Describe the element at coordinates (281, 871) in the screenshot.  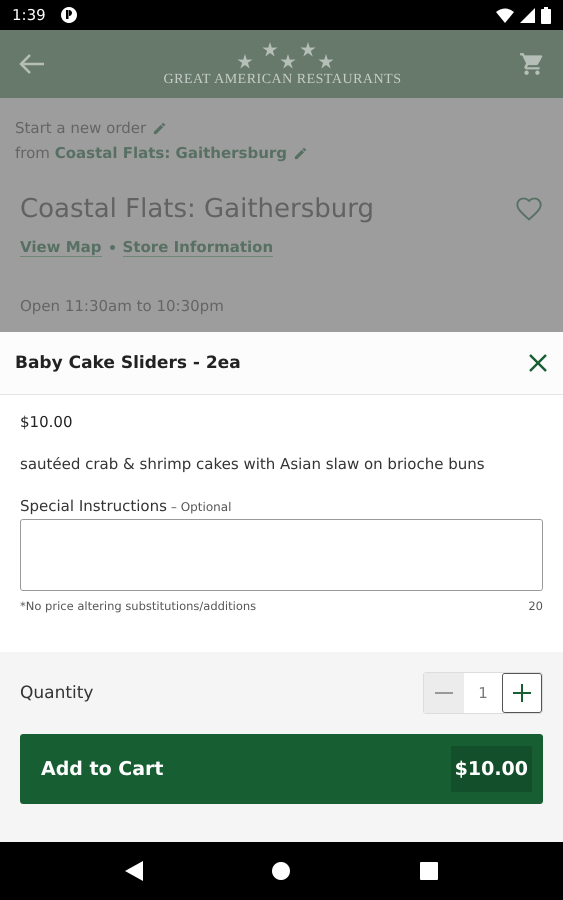
I see `home-nav-icon` at that location.